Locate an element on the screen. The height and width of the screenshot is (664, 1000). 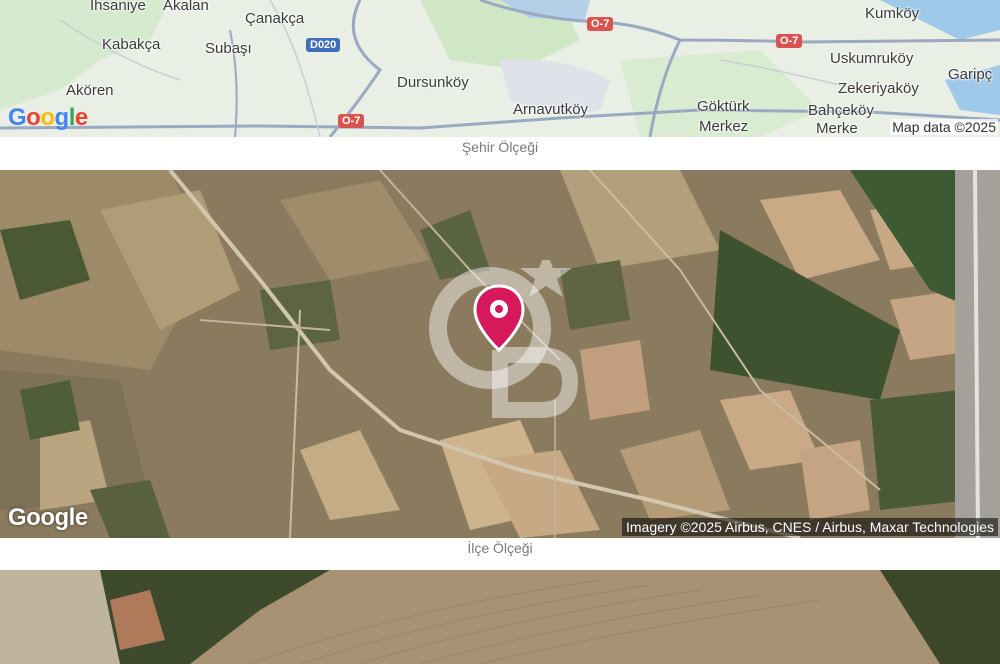
road-shield: D020 is located at coordinates (323, 45).